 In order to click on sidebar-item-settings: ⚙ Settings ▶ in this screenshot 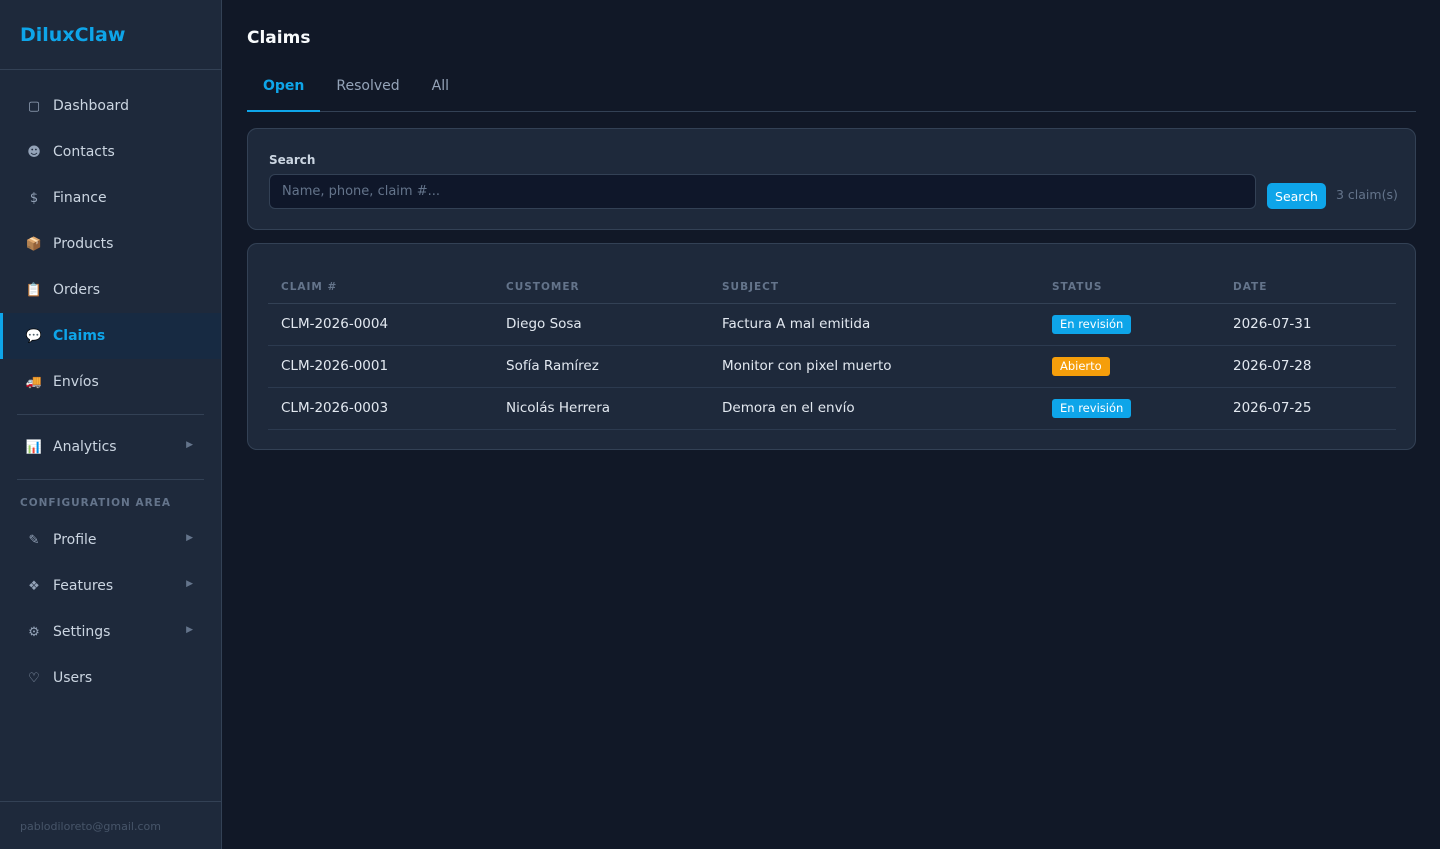, I will do `click(110, 632)`.